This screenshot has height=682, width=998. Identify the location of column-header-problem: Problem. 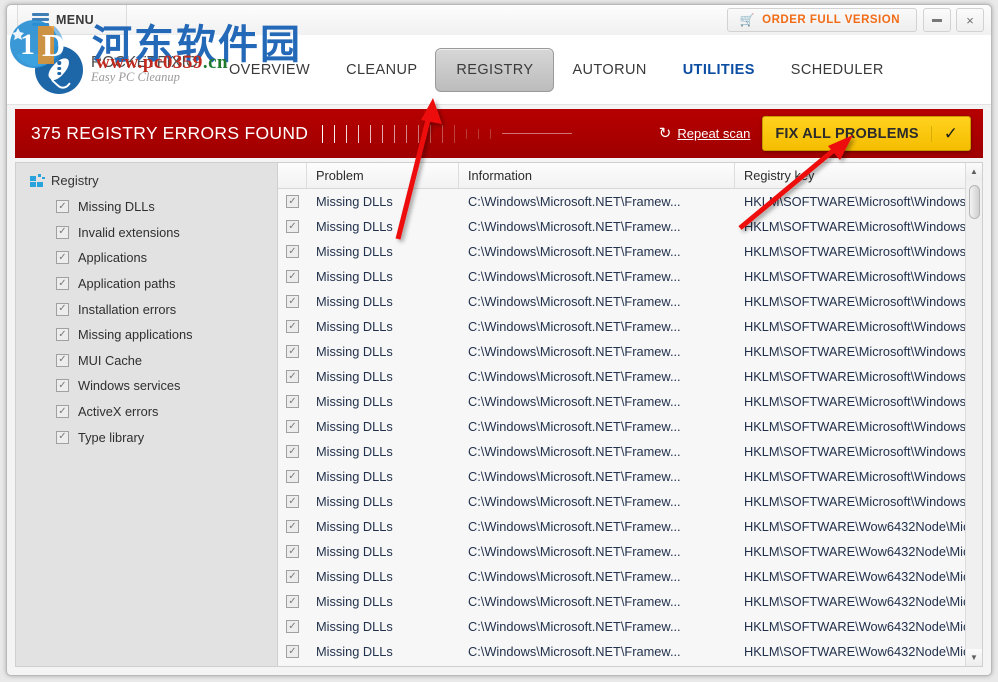
(383, 175).